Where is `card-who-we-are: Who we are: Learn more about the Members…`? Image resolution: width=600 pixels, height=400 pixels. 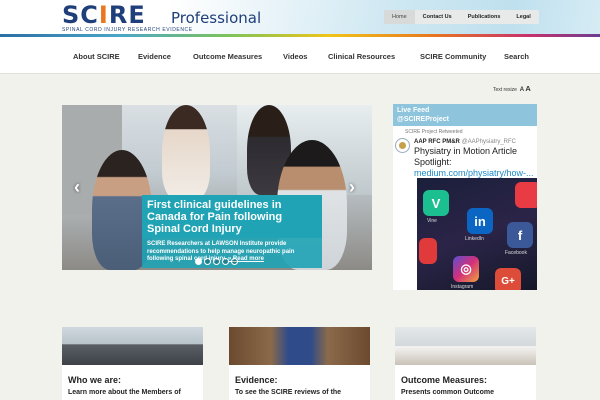
card-who-we-are: Who we are: Learn more about the Members… is located at coordinates (132, 363).